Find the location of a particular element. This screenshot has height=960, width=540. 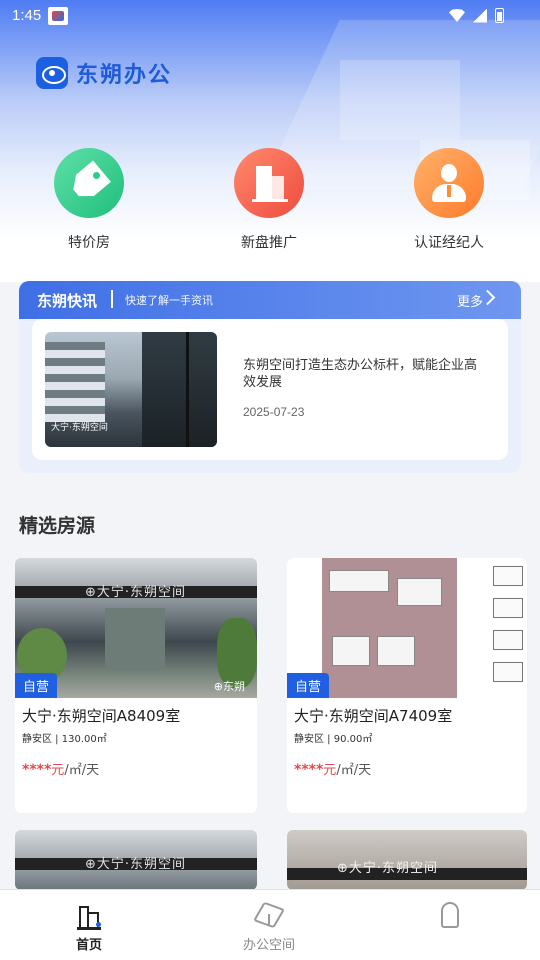

listing-card: 自营 大宁·东朔空间A7409室 静安区 | 90.00㎡ ****元/㎡/天 is located at coordinates (407, 685).